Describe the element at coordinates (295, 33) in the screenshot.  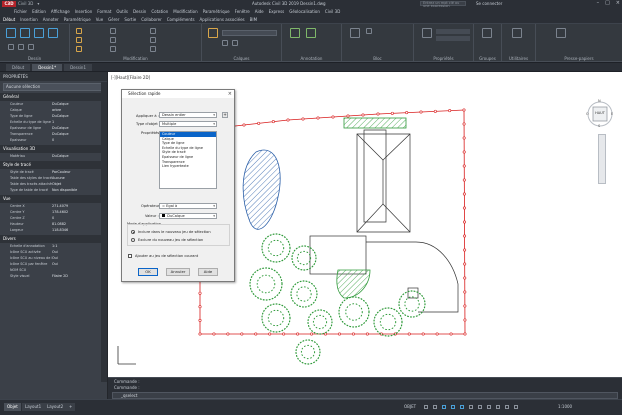
I see `text-icon` at that location.